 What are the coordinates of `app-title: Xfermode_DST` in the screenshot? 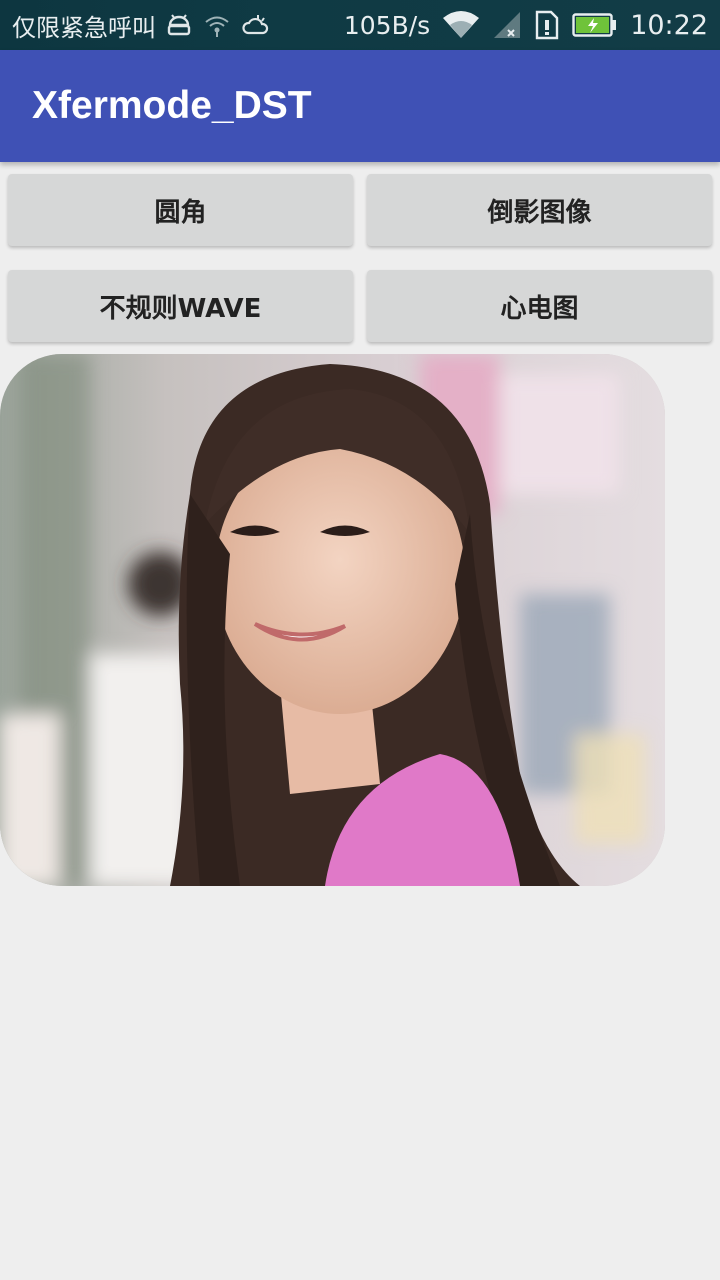 It's located at (172, 105).